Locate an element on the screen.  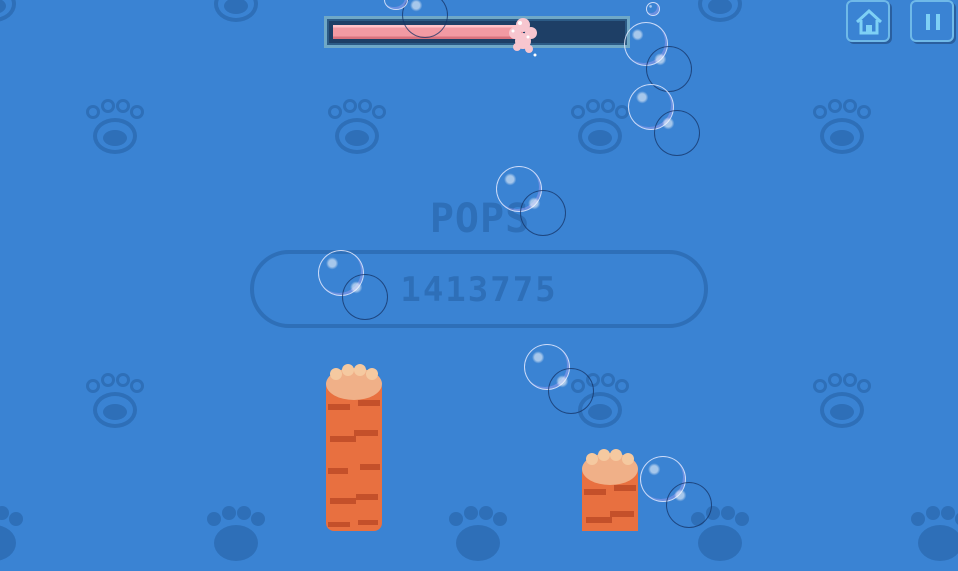
cat-paw-left is located at coordinates (354, 447).